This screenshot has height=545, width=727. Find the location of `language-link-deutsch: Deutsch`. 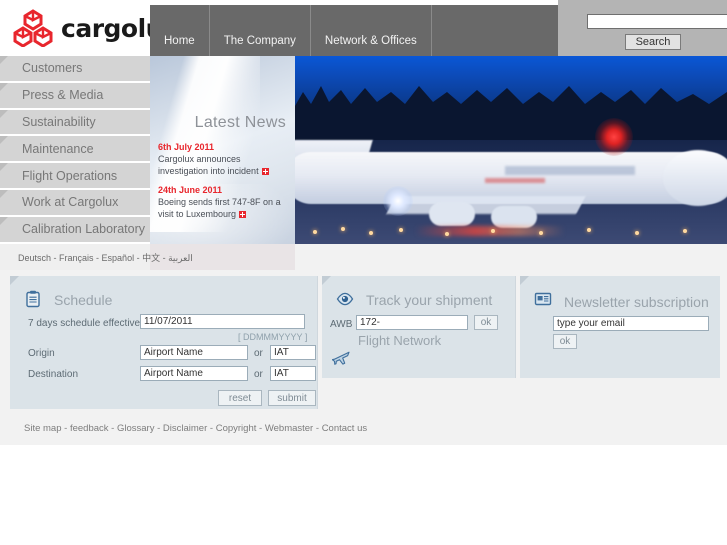

language-link-deutsch: Deutsch is located at coordinates (34, 258).